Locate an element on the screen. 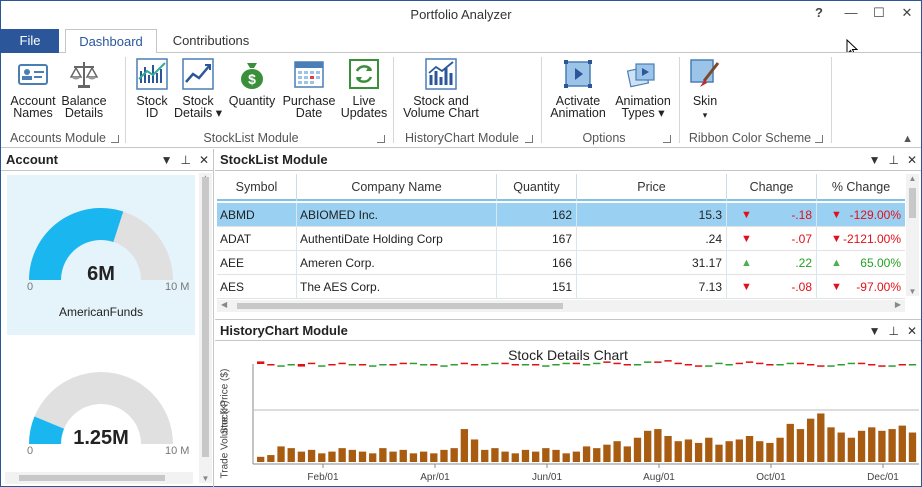 This screenshot has height=487, width=922. color-scheme-launcher-icon is located at coordinates (819, 139).